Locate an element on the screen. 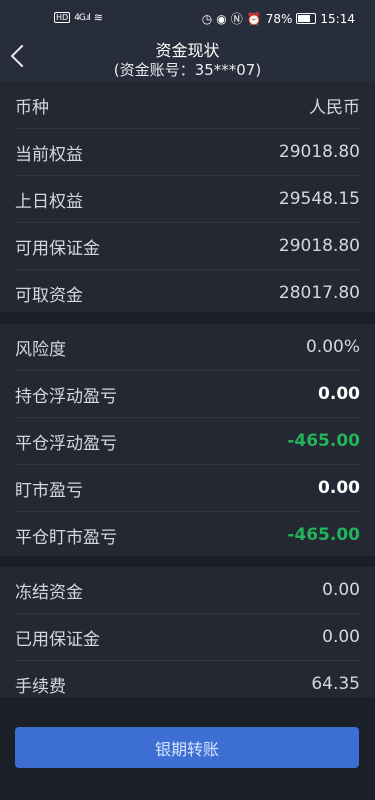 The image size is (375, 800). list-item: 风险度 0.00% is located at coordinates (187, 347).